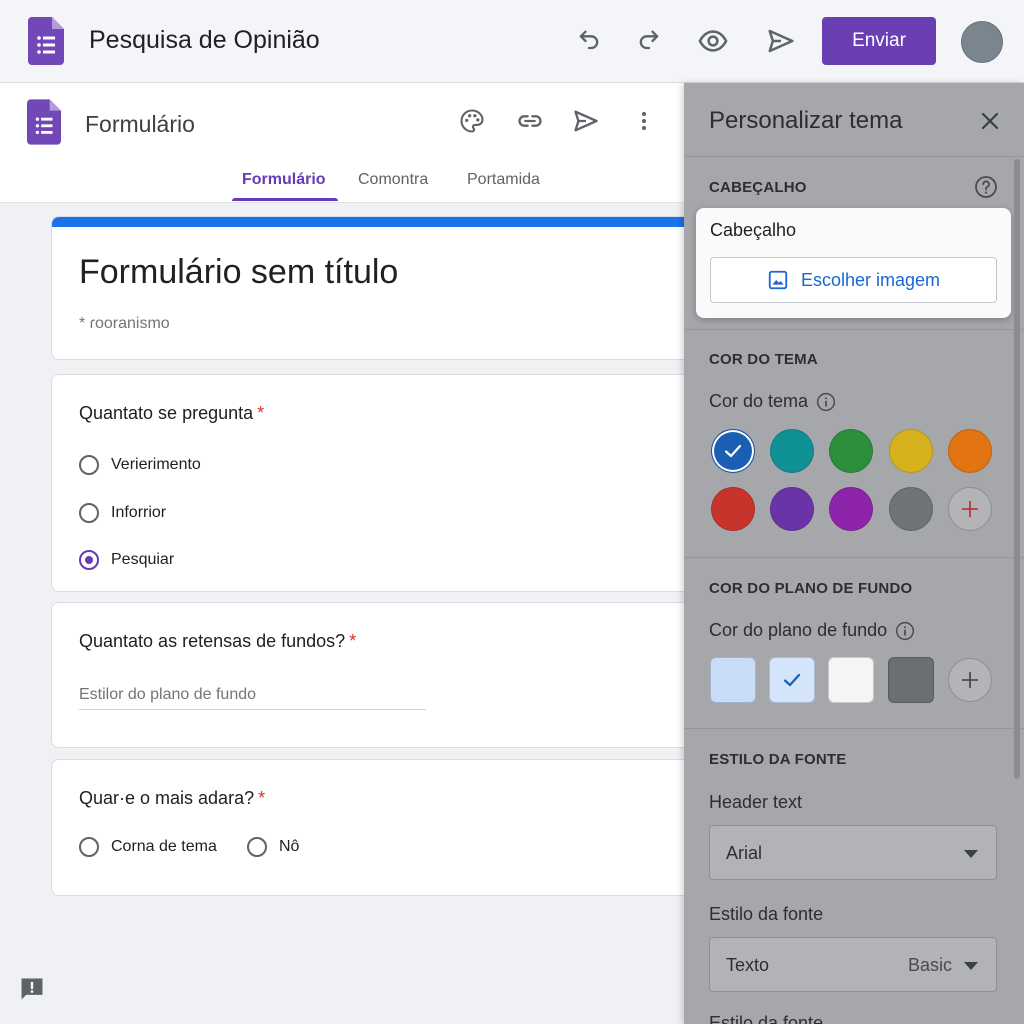 The width and height of the screenshot is (1024, 1024). I want to click on section-font-style-label: ESTILO DA FONTE, so click(778, 759).